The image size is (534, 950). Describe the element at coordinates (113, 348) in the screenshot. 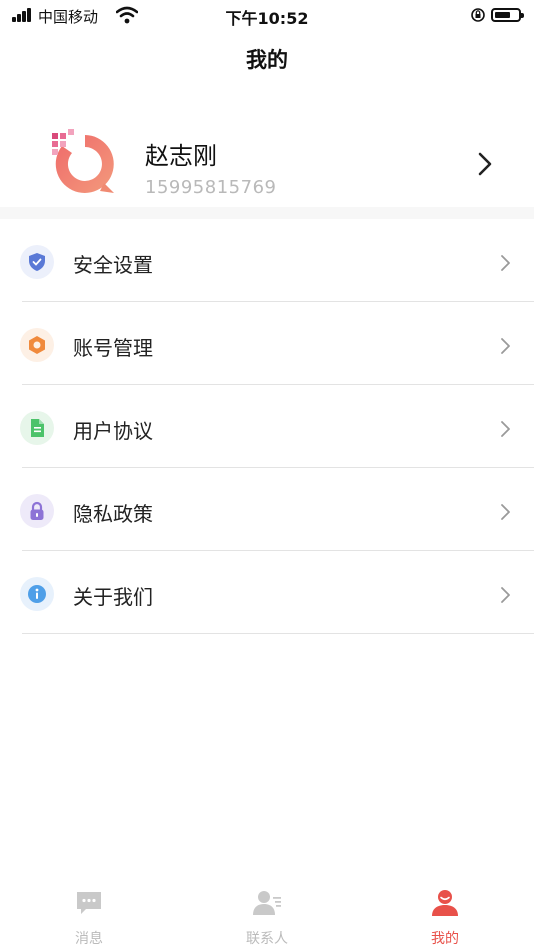

I see `menu-item-label: 账号管理` at that location.